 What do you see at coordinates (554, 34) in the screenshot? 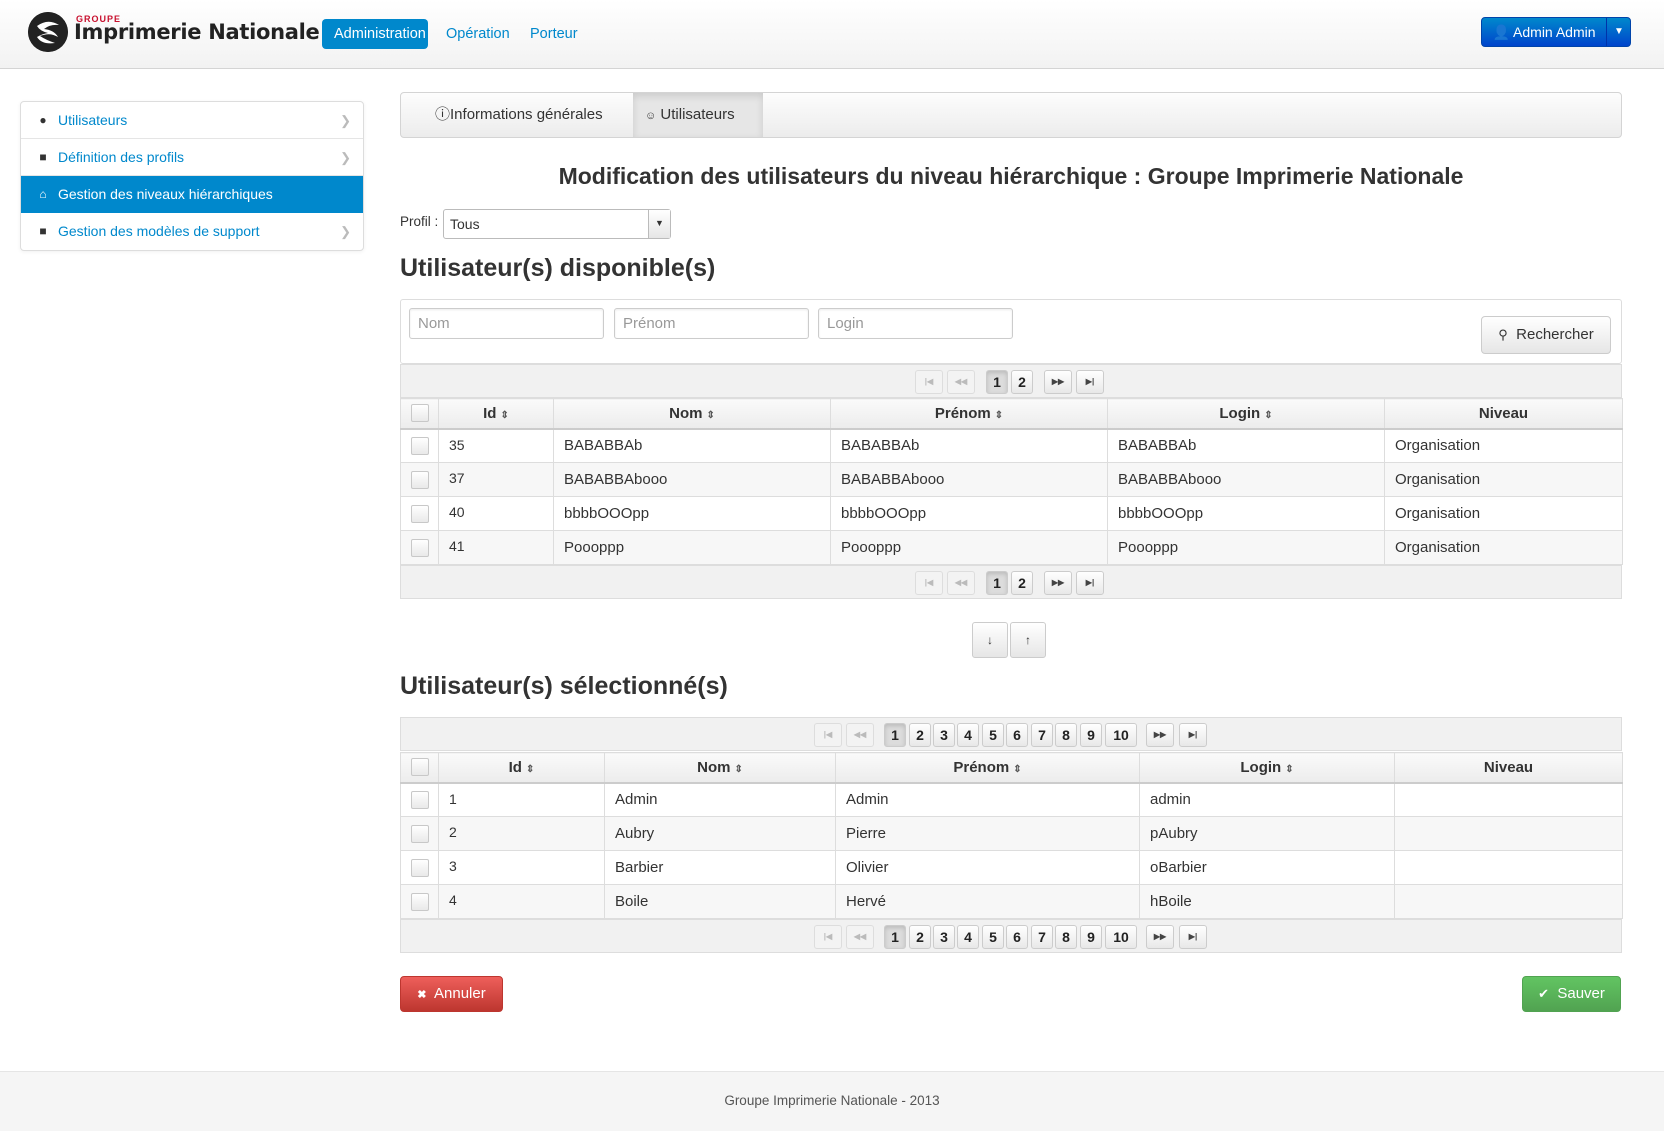
I see `nav-porteur: Porteur` at bounding box center [554, 34].